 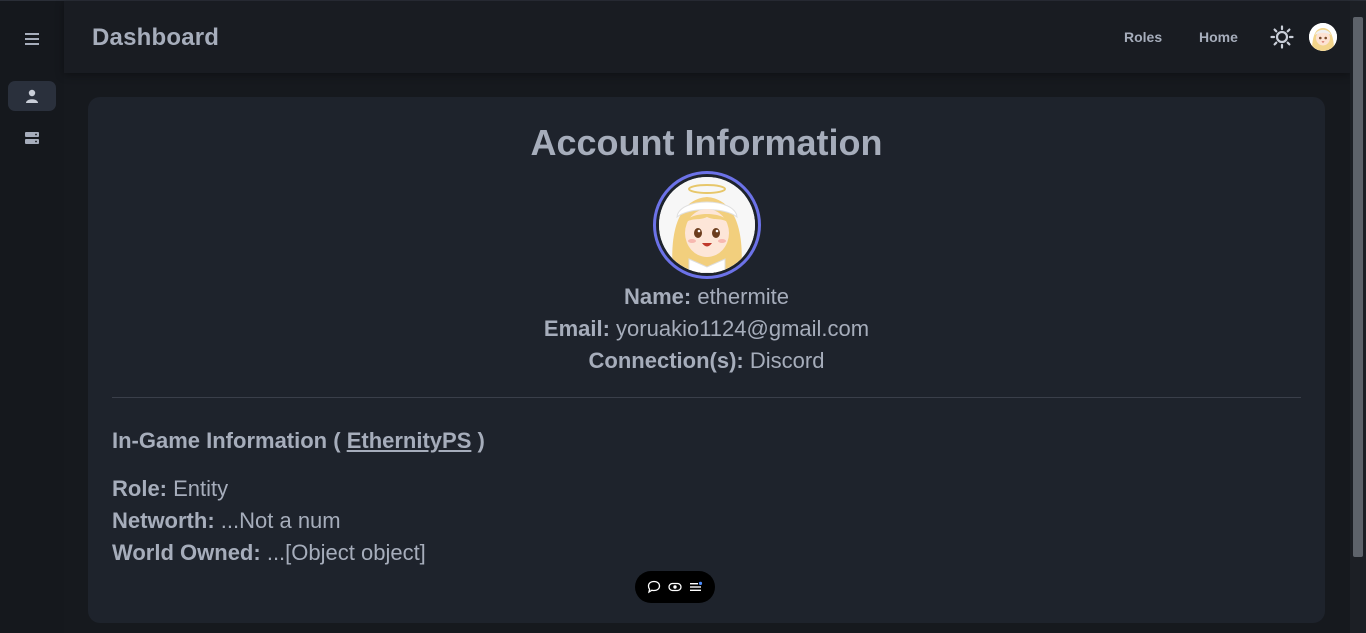 What do you see at coordinates (229, 440) in the screenshot?
I see `in-game-title-prefix: In-Game Information (` at bounding box center [229, 440].